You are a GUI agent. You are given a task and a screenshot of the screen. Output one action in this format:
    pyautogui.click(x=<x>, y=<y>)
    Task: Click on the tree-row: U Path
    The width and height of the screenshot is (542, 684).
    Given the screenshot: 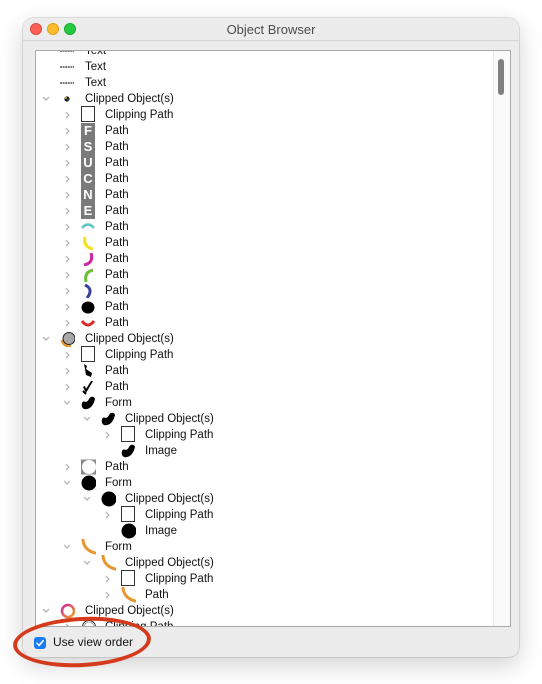 What is the action you would take?
    pyautogui.click(x=266, y=163)
    